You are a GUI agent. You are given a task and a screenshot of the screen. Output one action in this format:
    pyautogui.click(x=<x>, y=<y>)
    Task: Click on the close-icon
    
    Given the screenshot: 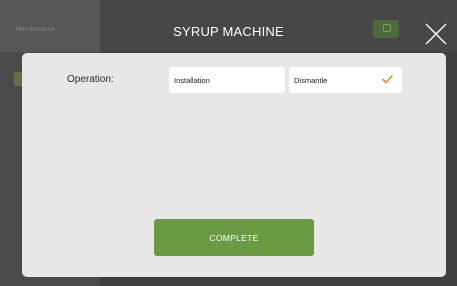 What is the action you would take?
    pyautogui.click(x=436, y=34)
    